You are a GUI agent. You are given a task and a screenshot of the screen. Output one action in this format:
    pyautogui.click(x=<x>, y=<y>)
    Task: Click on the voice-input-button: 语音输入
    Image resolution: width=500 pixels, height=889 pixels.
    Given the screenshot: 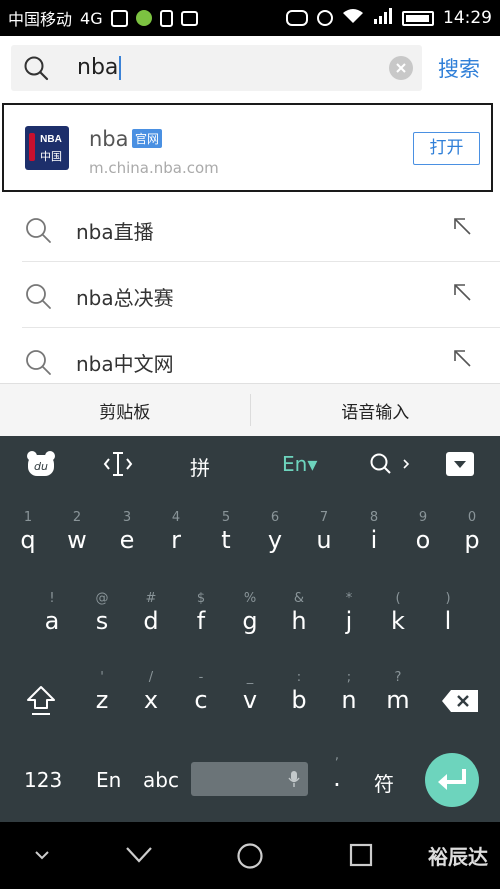 What is the action you would take?
    pyautogui.click(x=375, y=410)
    